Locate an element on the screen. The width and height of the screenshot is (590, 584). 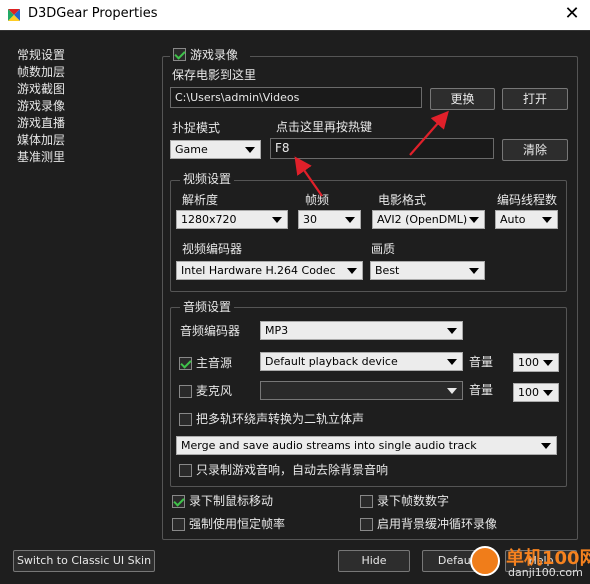
watermark-url: danji100.com is located at coordinates (545, 572).